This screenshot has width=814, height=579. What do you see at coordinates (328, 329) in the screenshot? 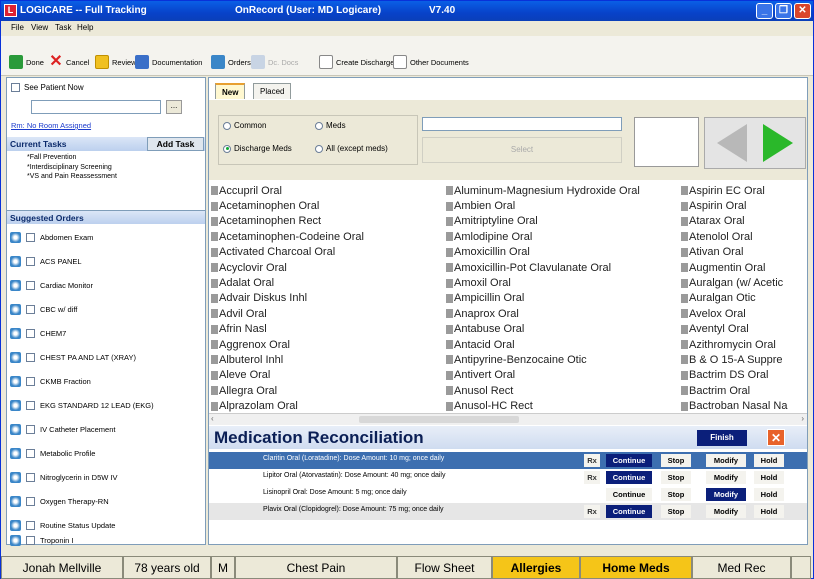
I see `med-item: Afrin Nasl` at bounding box center [328, 329].